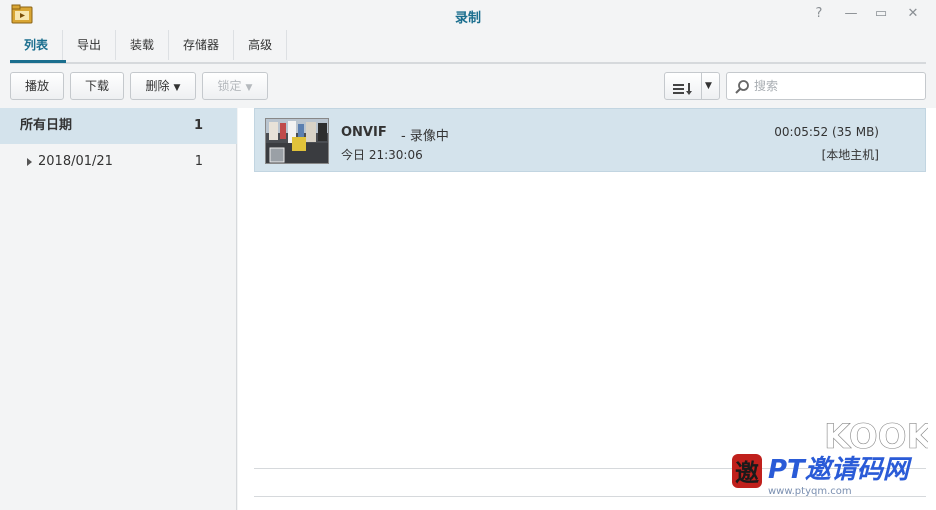 The width and height of the screenshot is (936, 510). Describe the element at coordinates (819, 14) in the screenshot. I see `help-button: ?` at that location.